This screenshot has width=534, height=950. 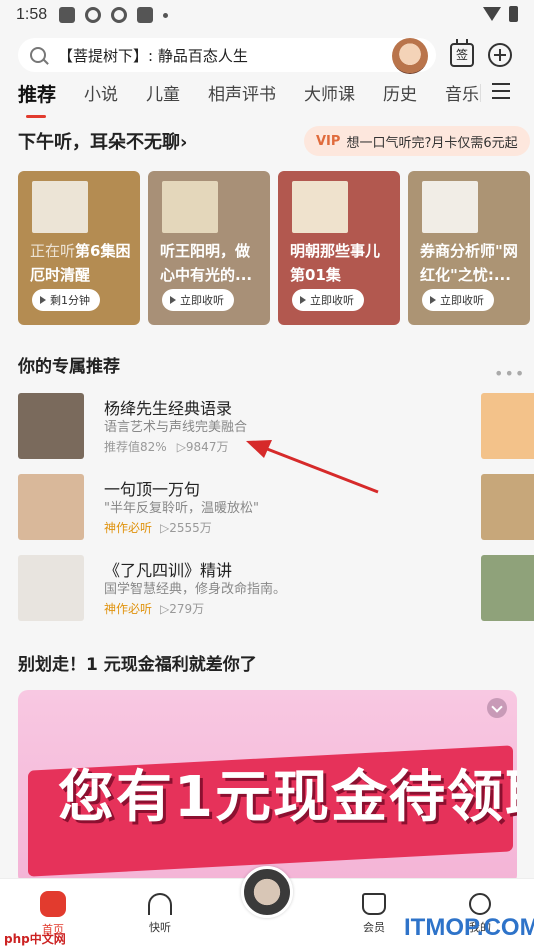 I want to click on promo-section-title: 别划走！1 元现金福利就差你了, so click(x=137, y=665).